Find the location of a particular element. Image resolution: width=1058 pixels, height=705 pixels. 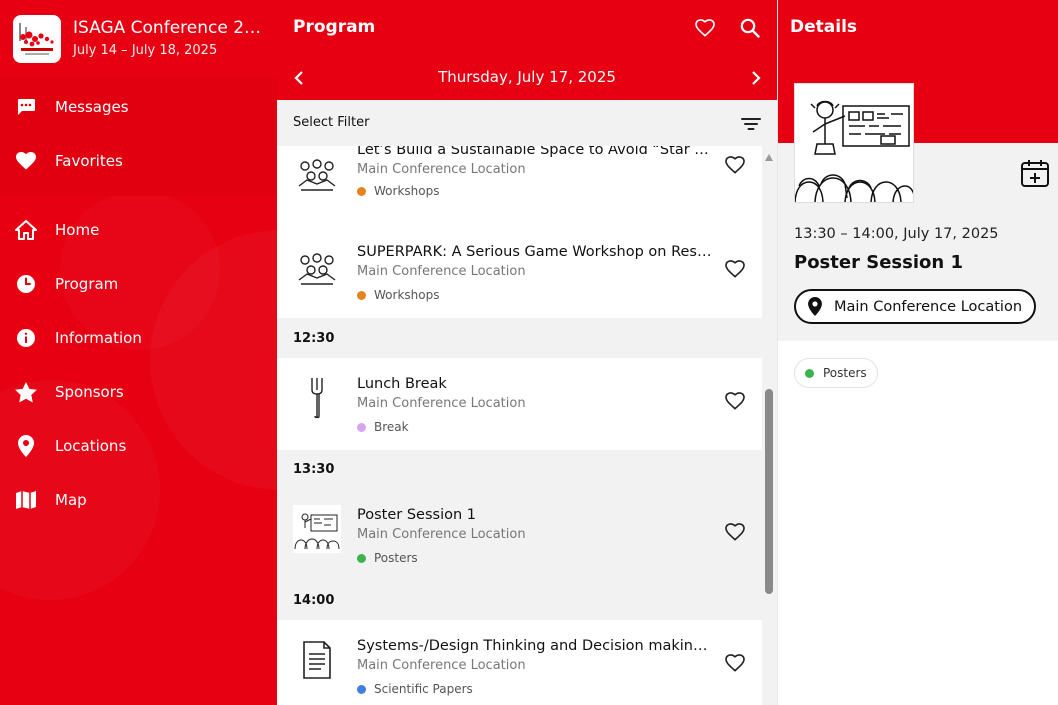

scrollbar is located at coordinates (769, 425).